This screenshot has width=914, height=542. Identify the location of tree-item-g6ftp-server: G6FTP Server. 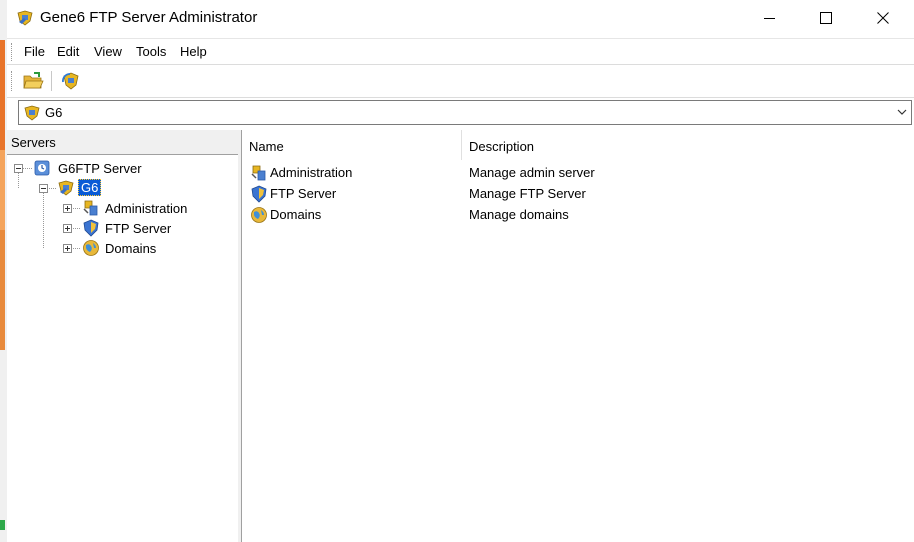
(100, 168).